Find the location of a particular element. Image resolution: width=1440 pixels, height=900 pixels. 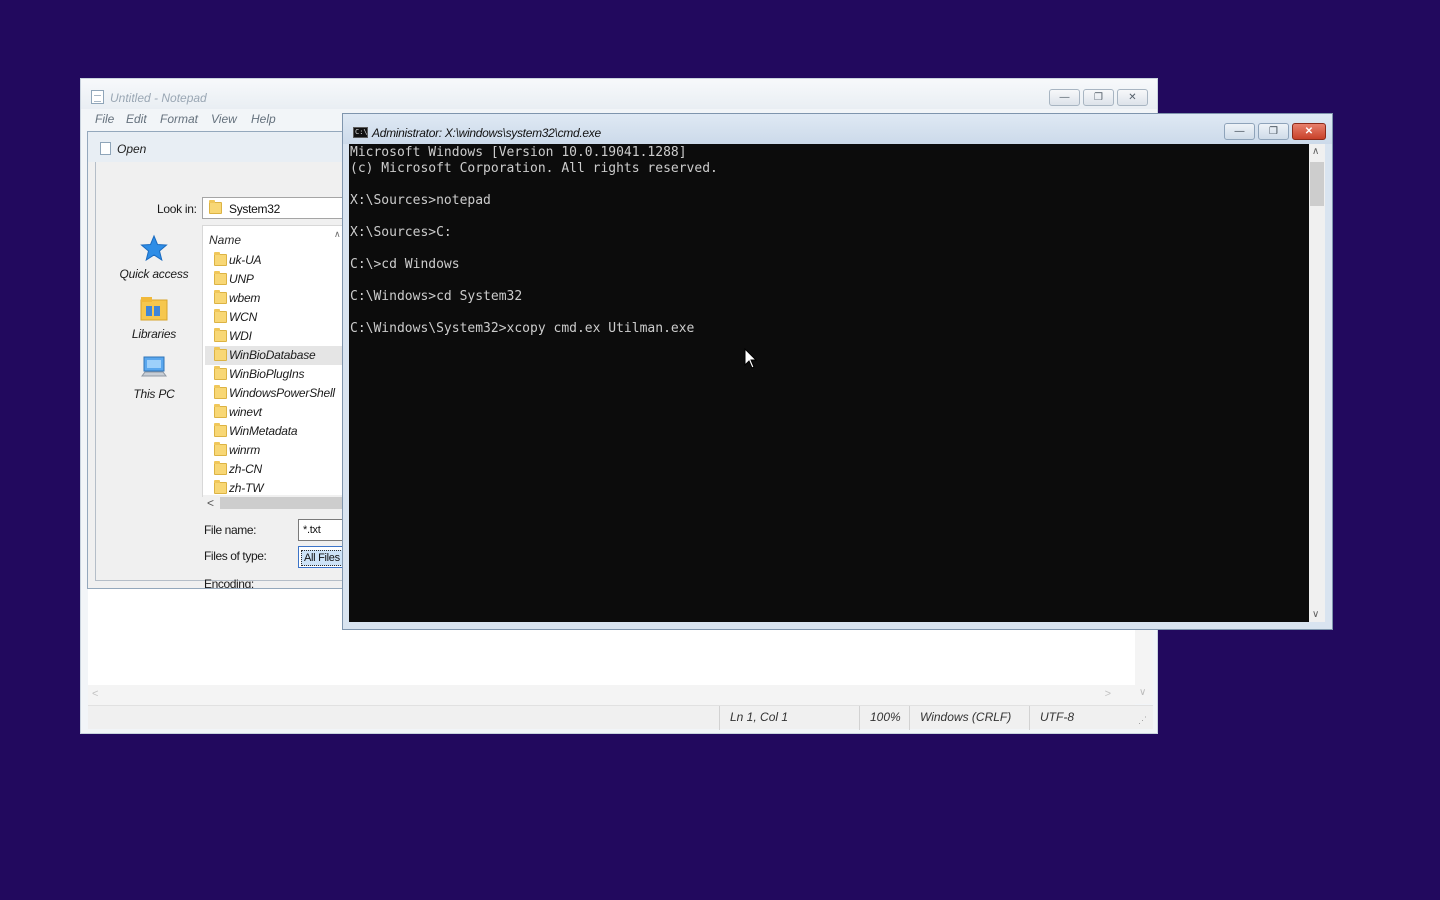

files-of-type-value: All Files is located at coordinates (322, 558).